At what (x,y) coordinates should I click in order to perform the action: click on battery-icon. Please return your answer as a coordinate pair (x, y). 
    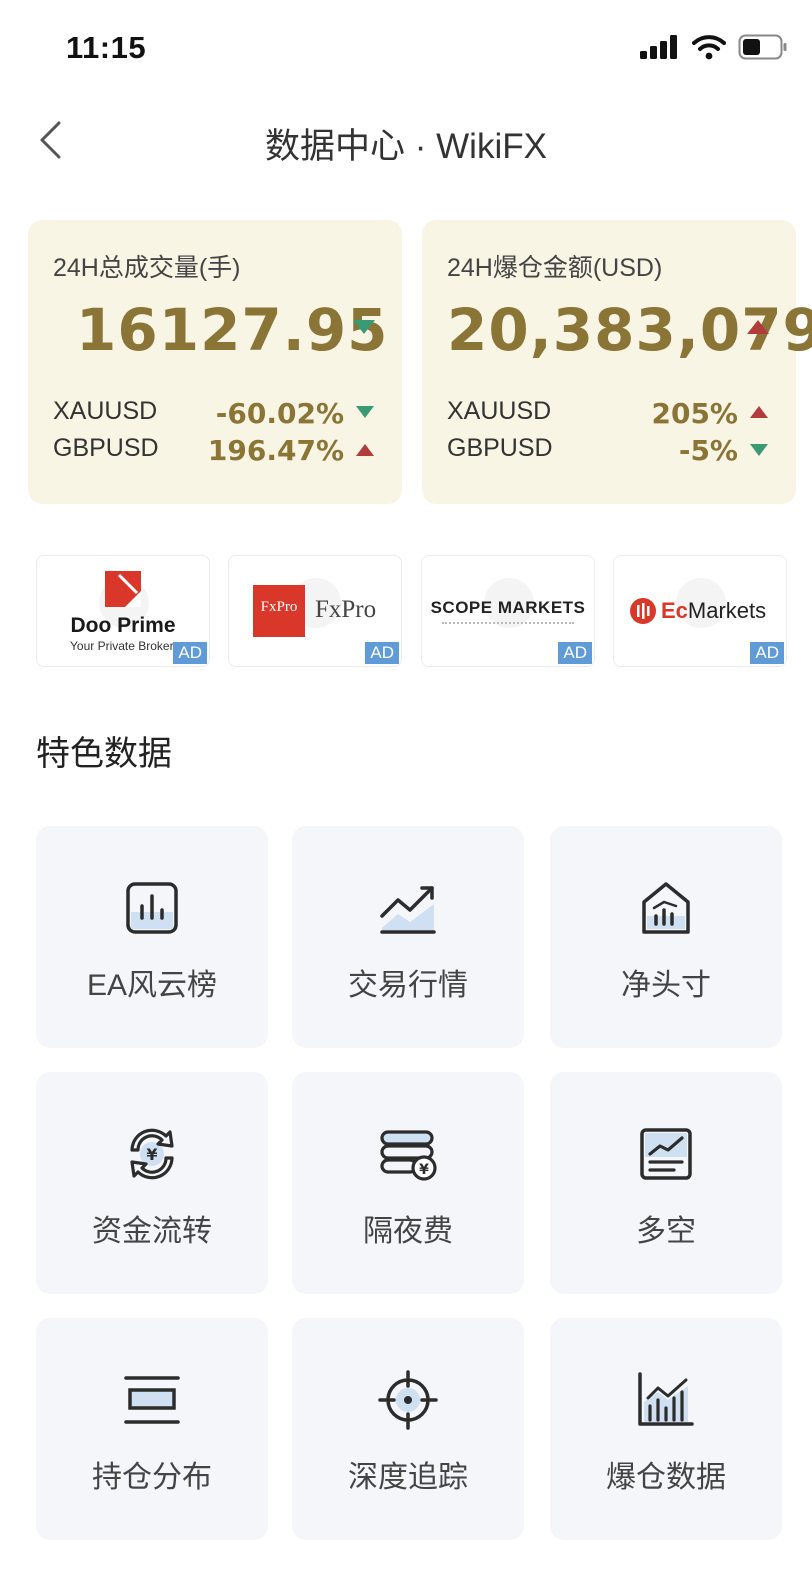
    Looking at the image, I should click on (762, 47).